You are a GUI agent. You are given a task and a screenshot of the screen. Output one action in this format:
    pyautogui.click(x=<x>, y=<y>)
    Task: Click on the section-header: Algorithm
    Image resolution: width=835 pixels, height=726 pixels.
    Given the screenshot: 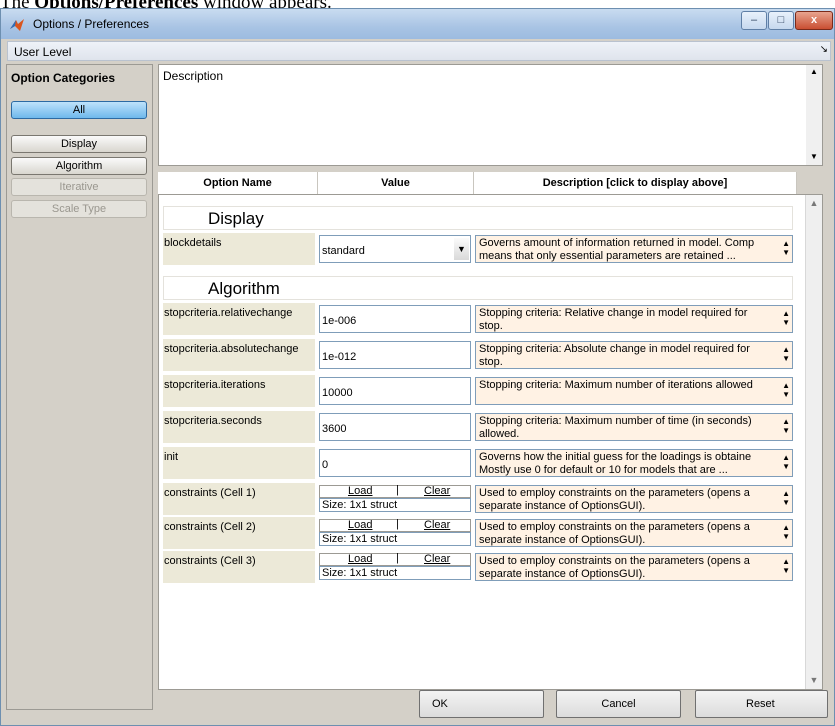 What is the action you would take?
    pyautogui.click(x=478, y=288)
    